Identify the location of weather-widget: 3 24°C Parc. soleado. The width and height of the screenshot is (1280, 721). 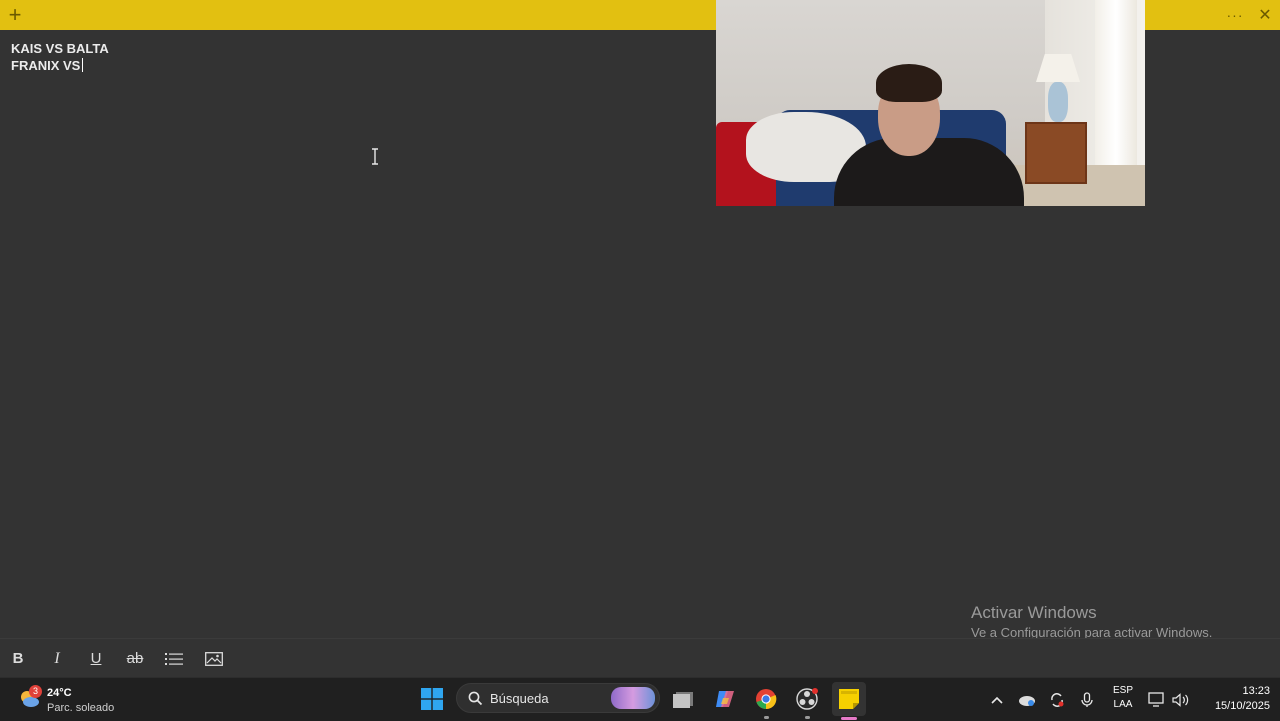
(74, 699).